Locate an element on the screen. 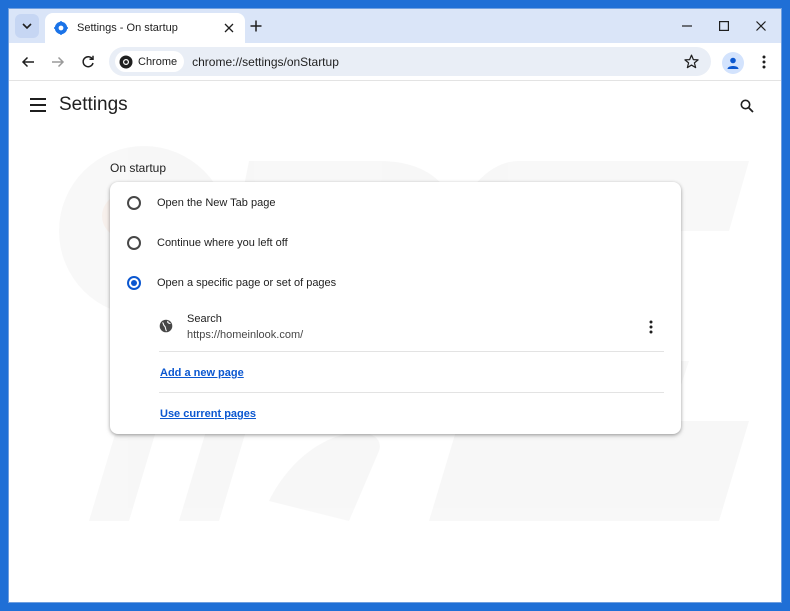  plus-icon is located at coordinates (256, 26).